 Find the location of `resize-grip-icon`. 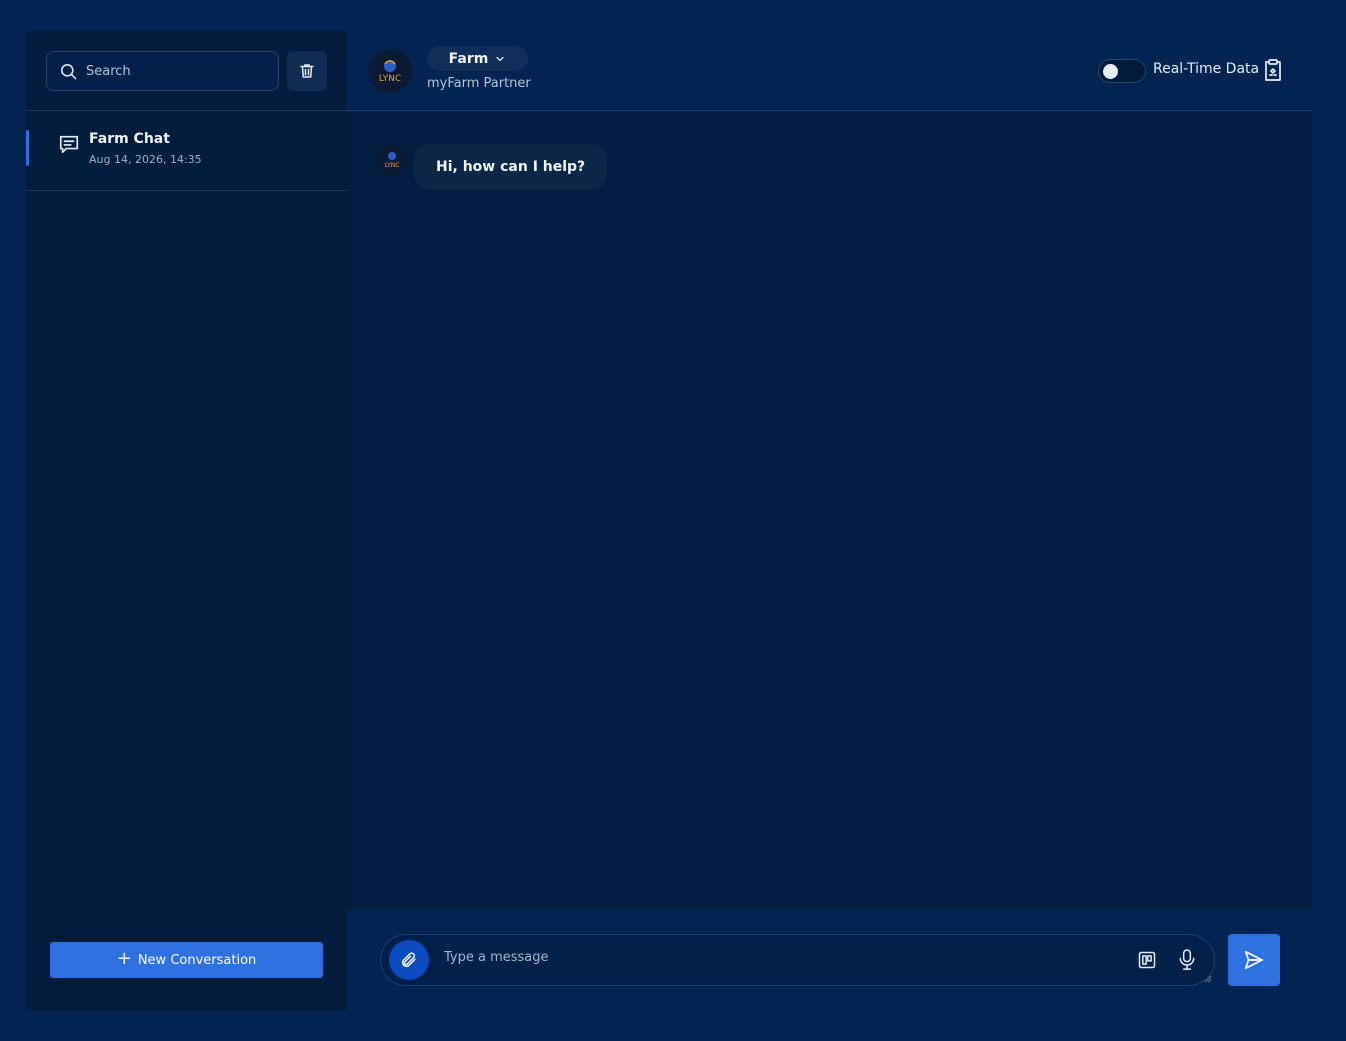

resize-grip-icon is located at coordinates (1208, 979).